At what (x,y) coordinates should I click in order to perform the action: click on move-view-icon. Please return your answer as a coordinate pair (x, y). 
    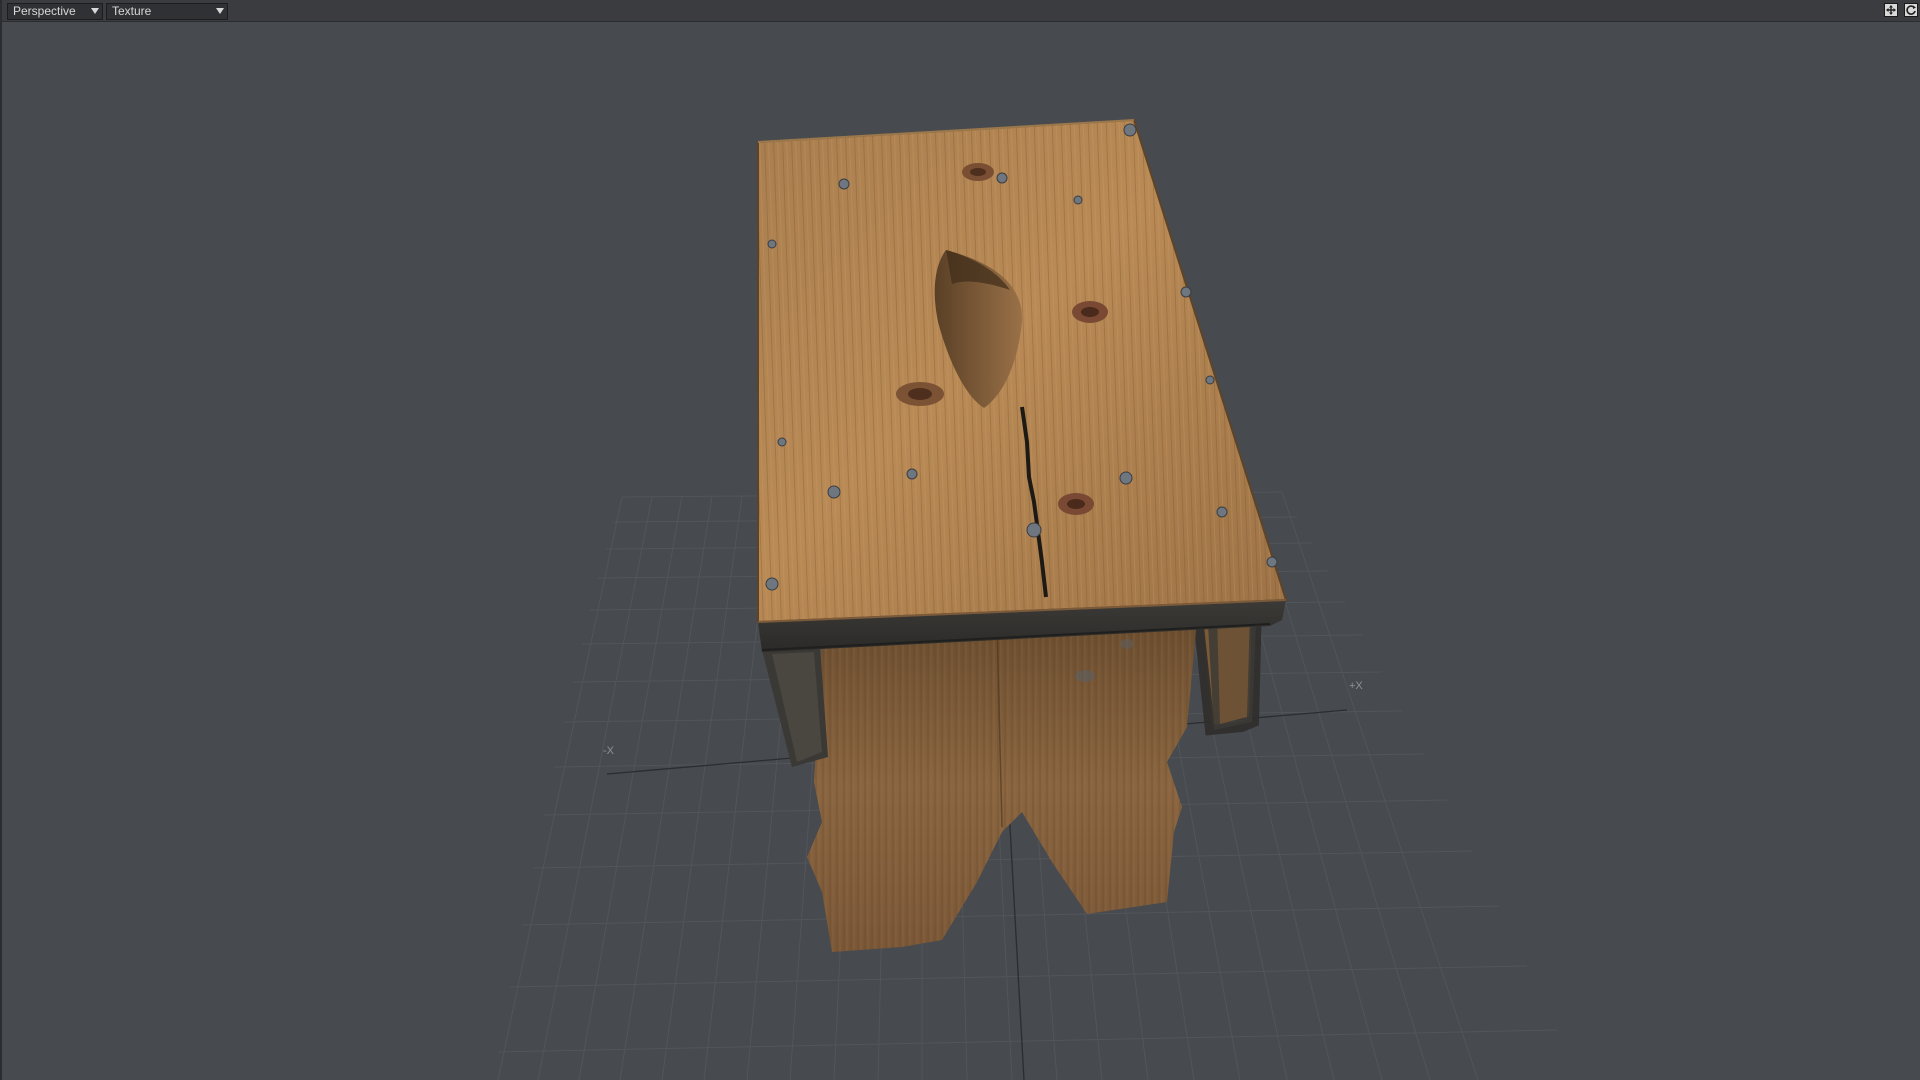
    Looking at the image, I should click on (1890, 10).